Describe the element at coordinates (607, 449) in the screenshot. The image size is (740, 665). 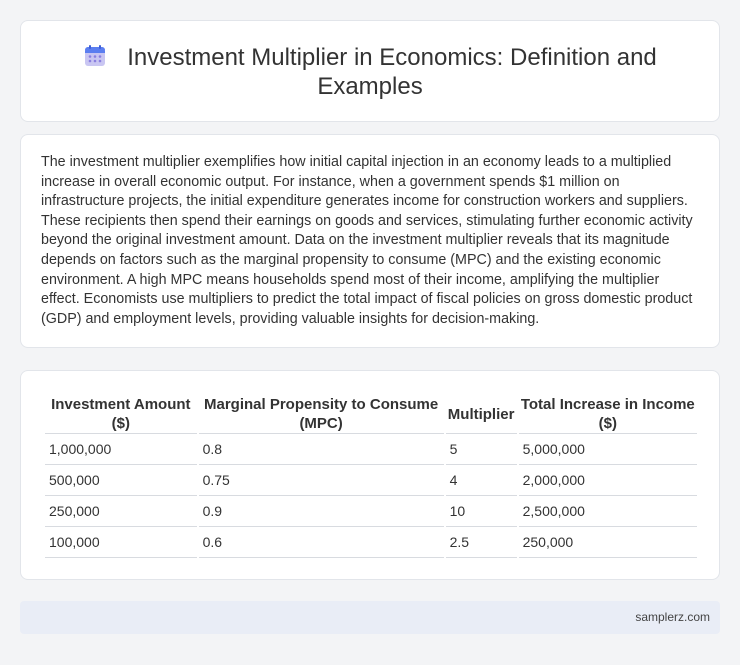
I see `cell-total-increase: 5,000,000` at that location.